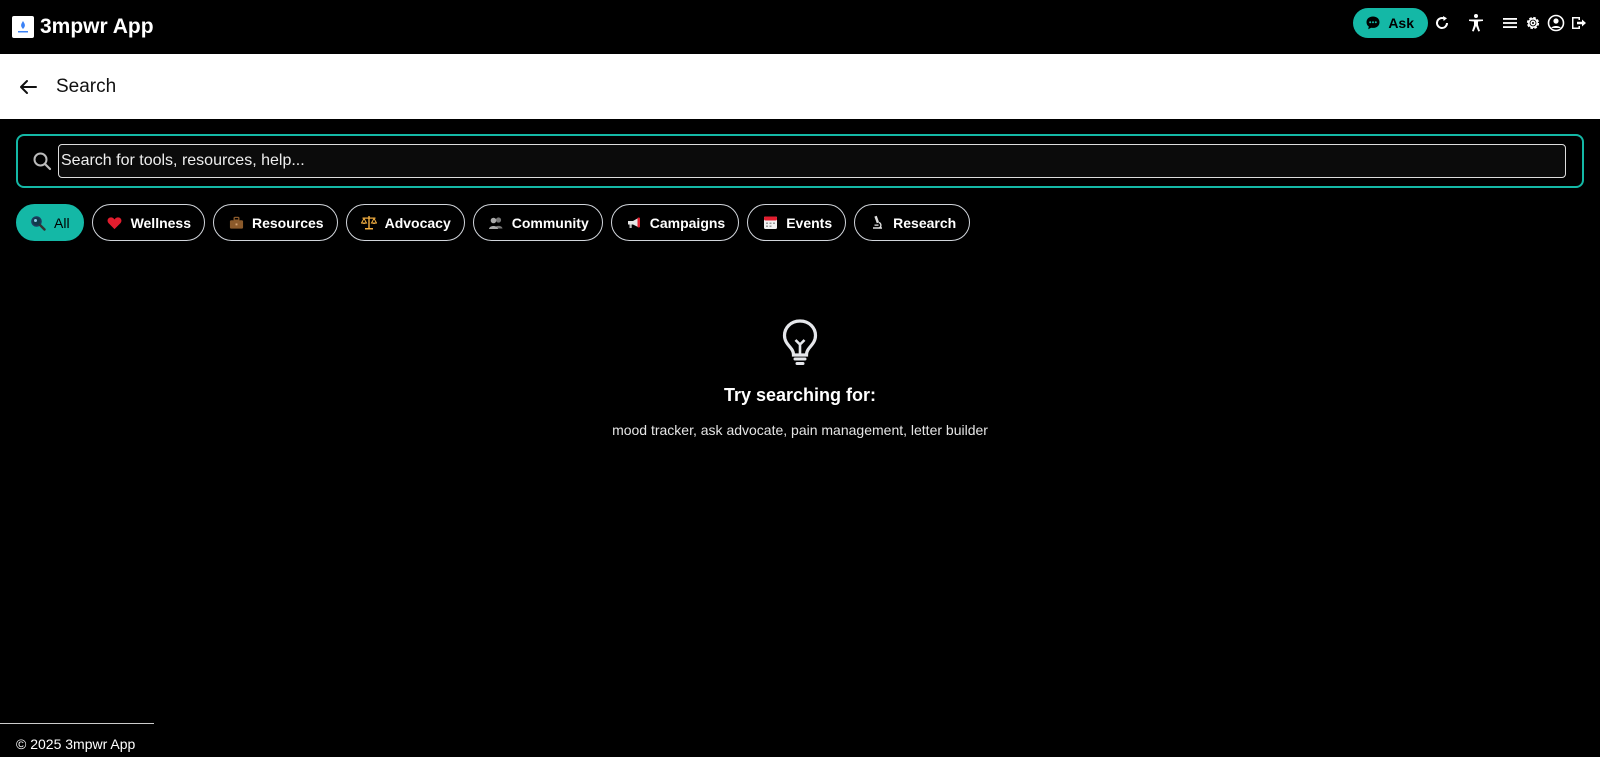 The width and height of the screenshot is (1600, 757). Describe the element at coordinates (368, 223) in the screenshot. I see `scales-icon` at that location.